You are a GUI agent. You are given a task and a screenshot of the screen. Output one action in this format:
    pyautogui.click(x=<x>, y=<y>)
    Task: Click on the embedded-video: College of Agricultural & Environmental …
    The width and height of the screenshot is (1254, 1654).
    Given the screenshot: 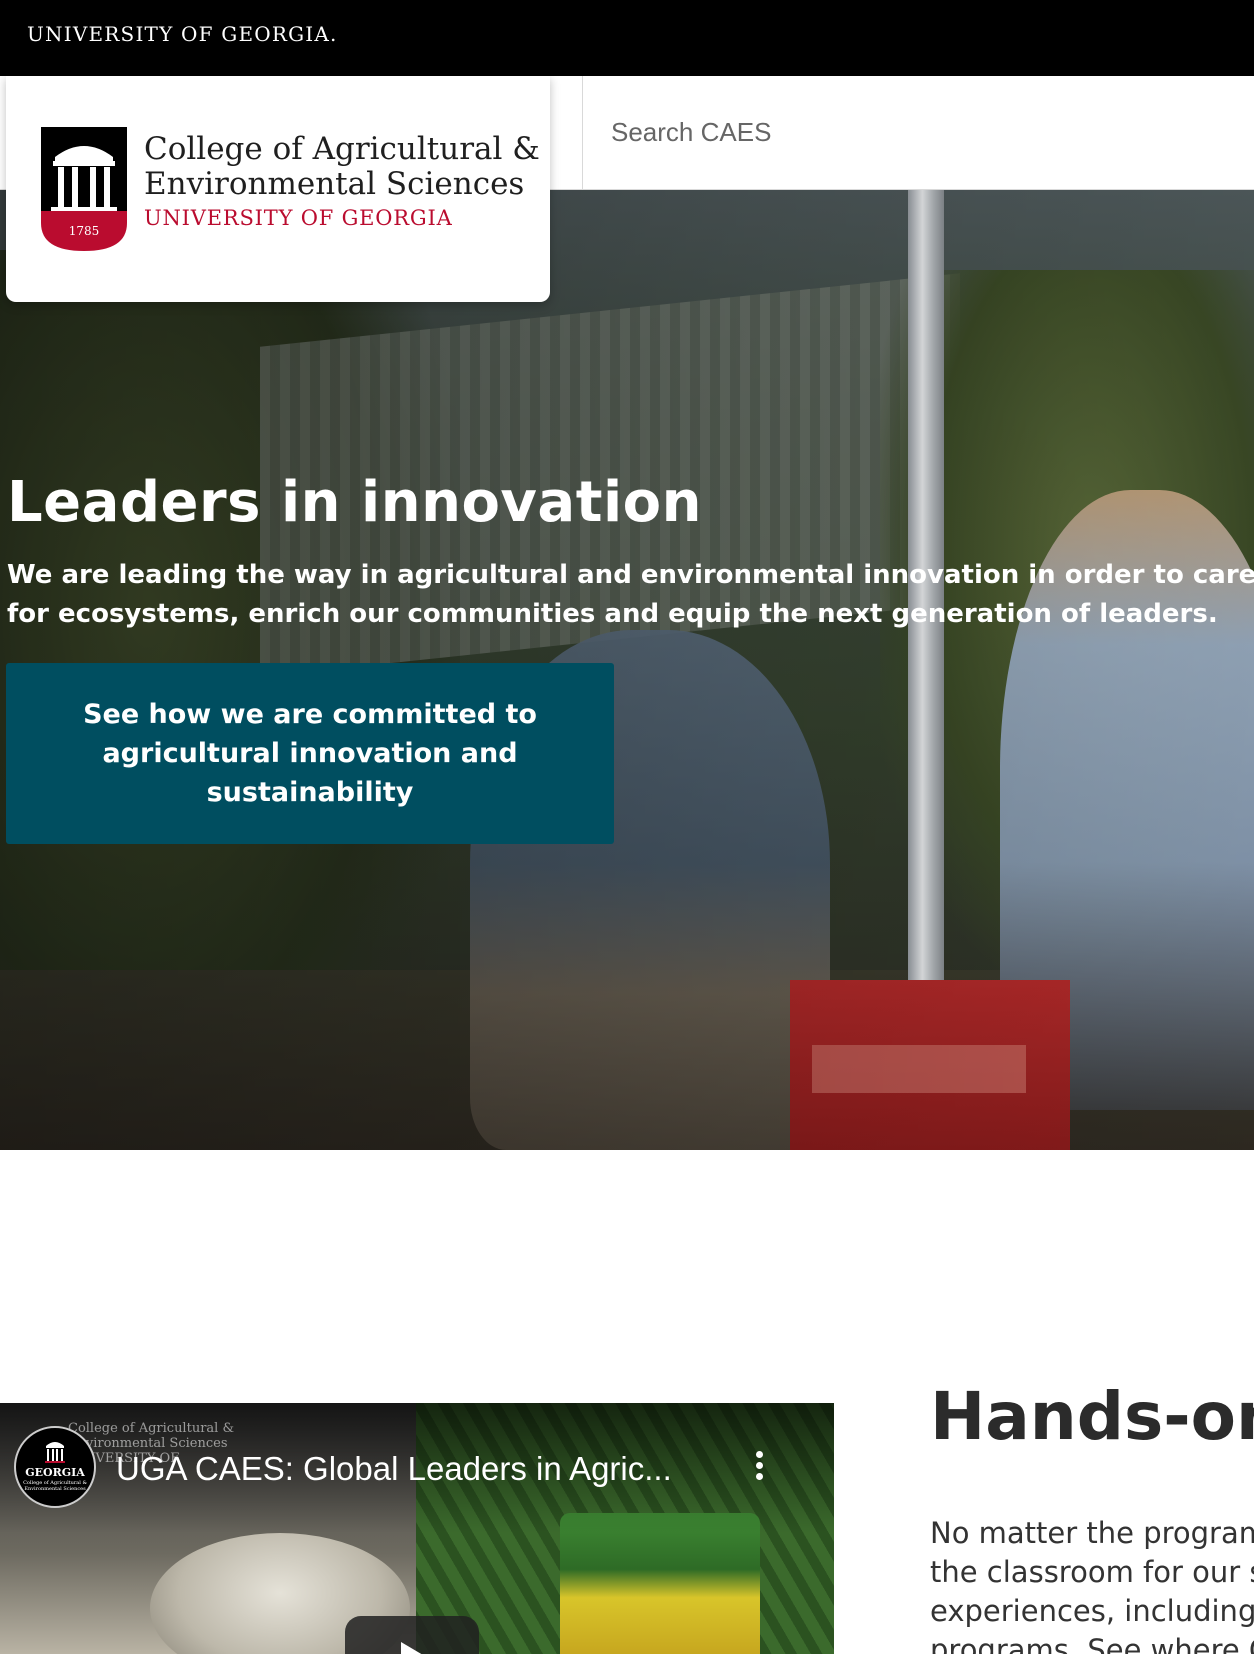 What is the action you would take?
    pyautogui.click(x=417, y=1528)
    